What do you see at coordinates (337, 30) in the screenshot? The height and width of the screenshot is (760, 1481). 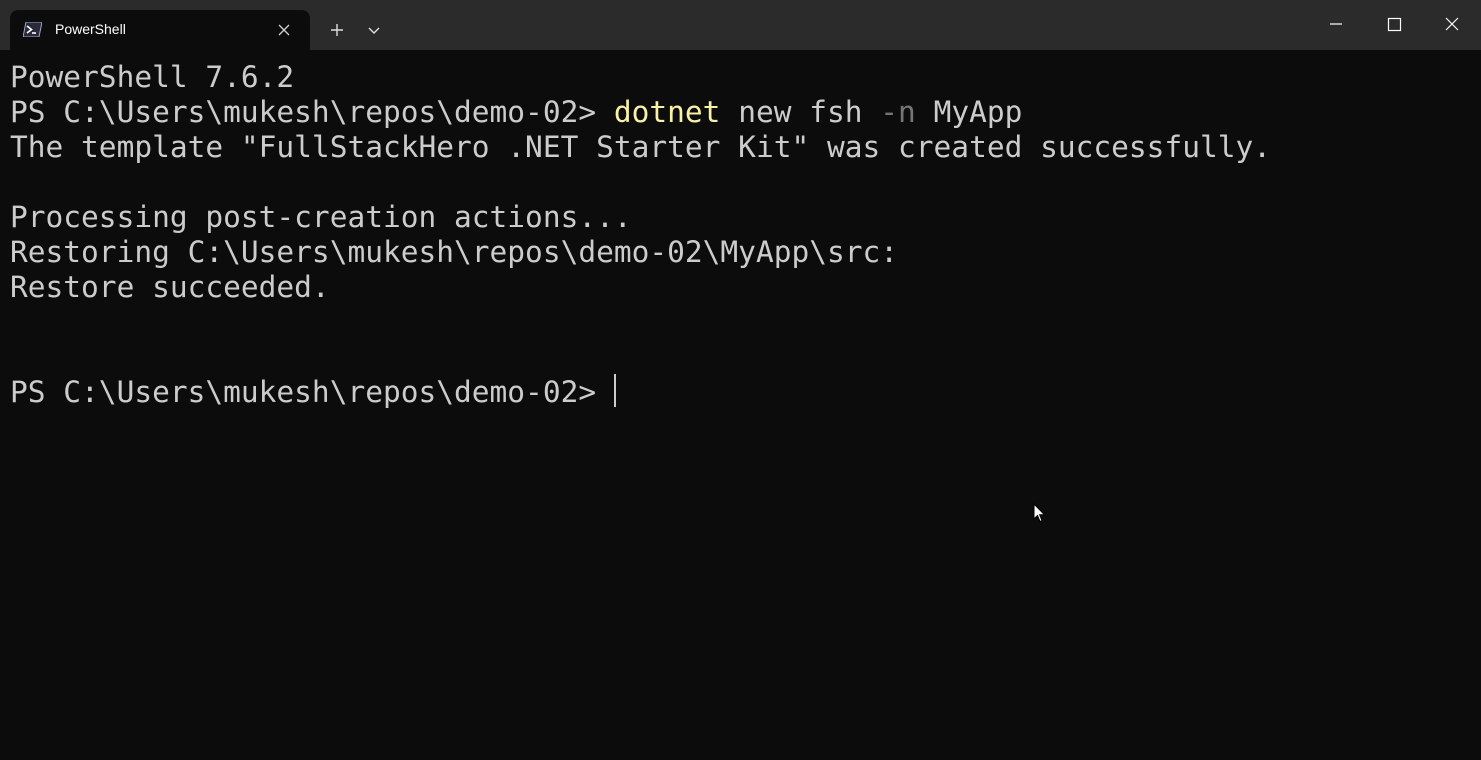 I see `plus-icon` at bounding box center [337, 30].